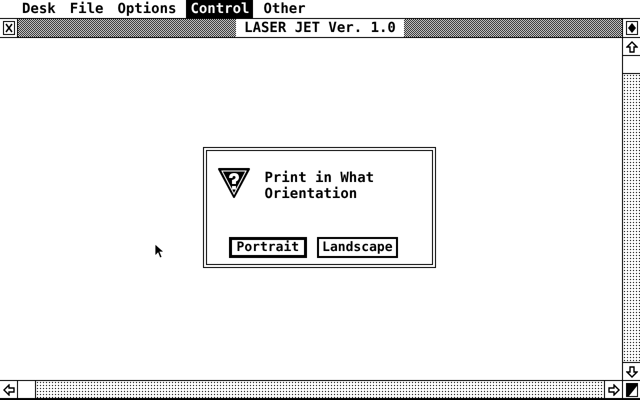 Image resolution: width=640 pixels, height=400 pixels. I want to click on close-icon, so click(8, 28).